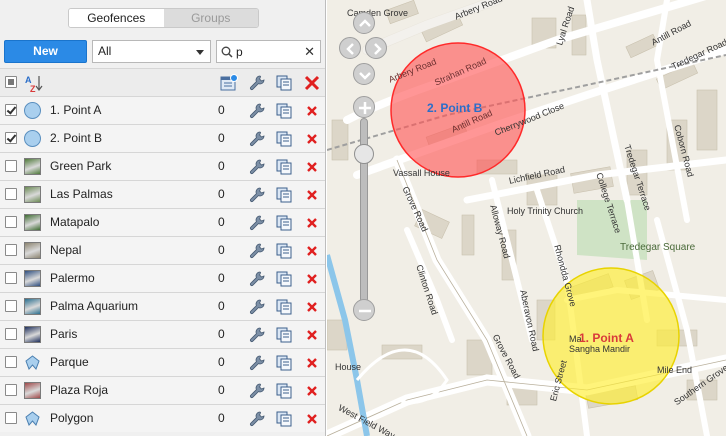 This screenshot has width=726, height=436. Describe the element at coordinates (32, 194) in the screenshot. I see `photo-thumbnail-icon` at that location.